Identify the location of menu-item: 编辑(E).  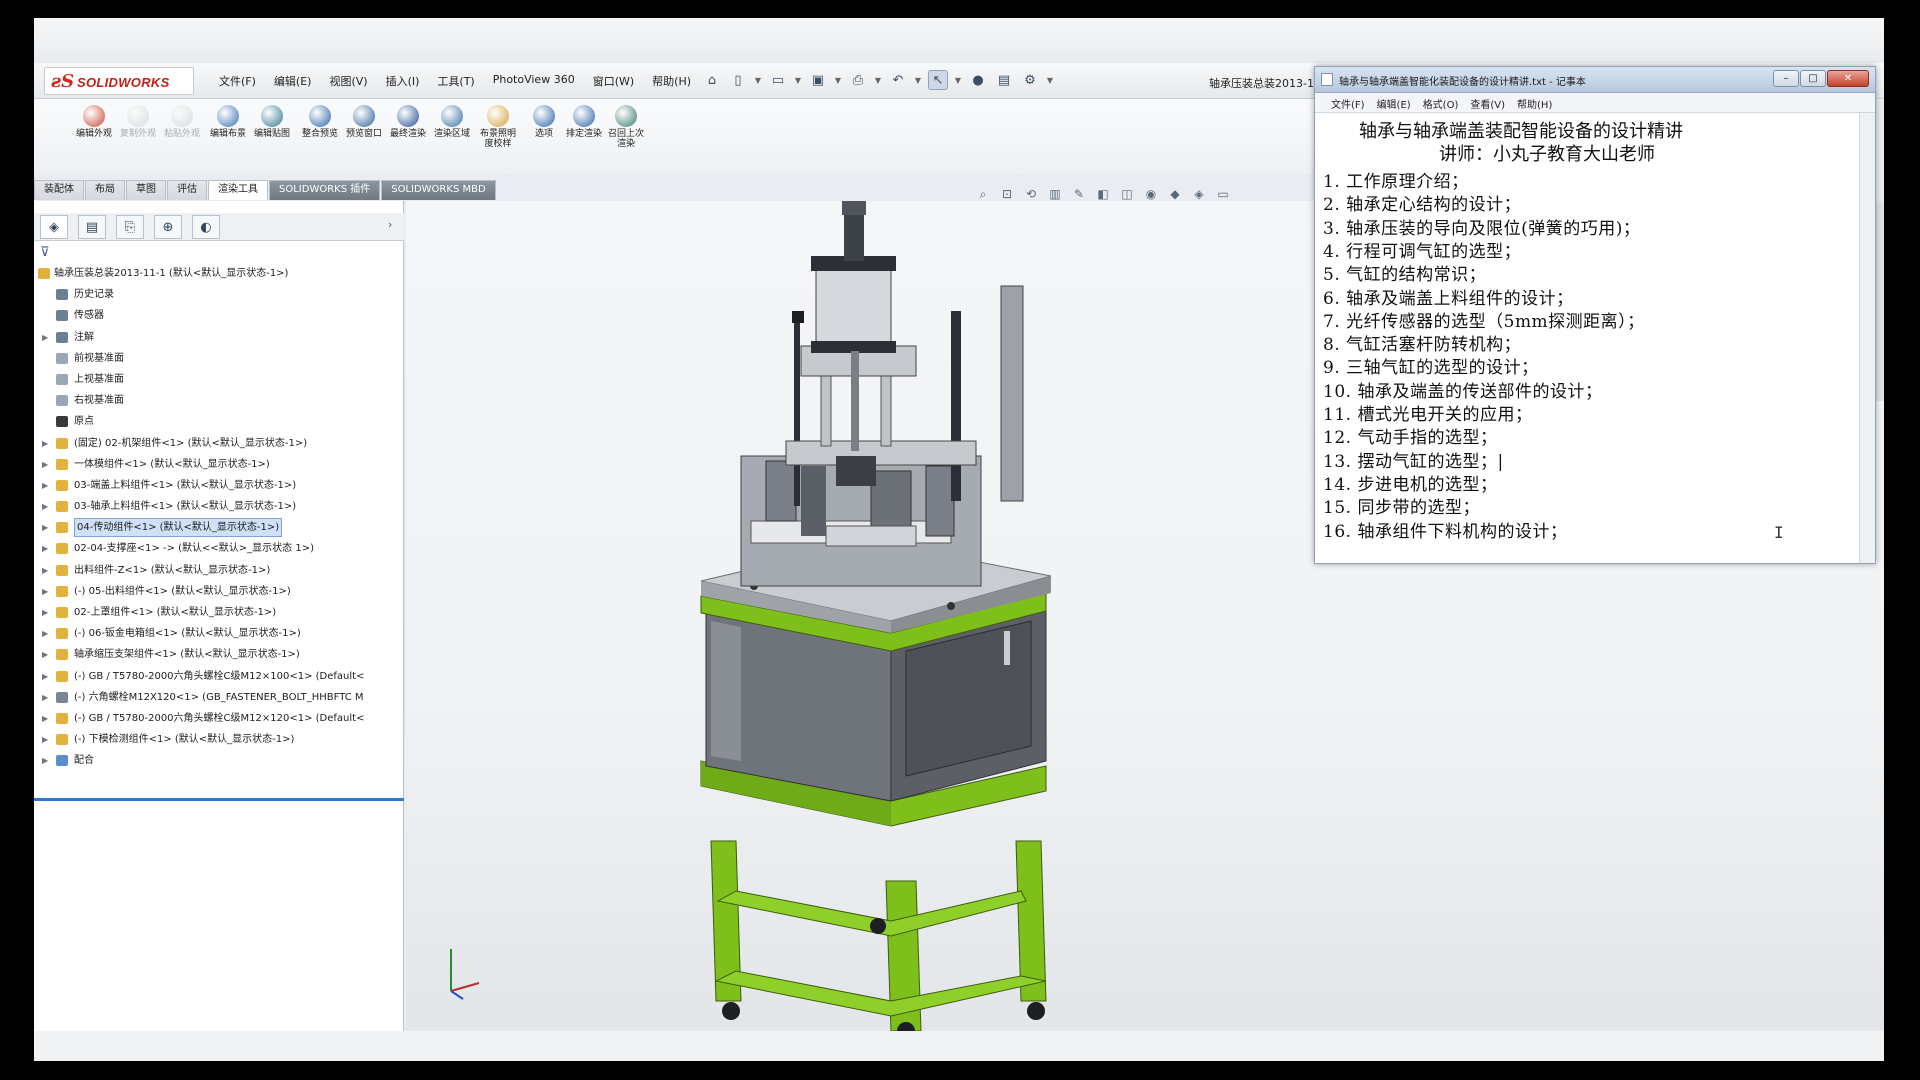
(293, 81).